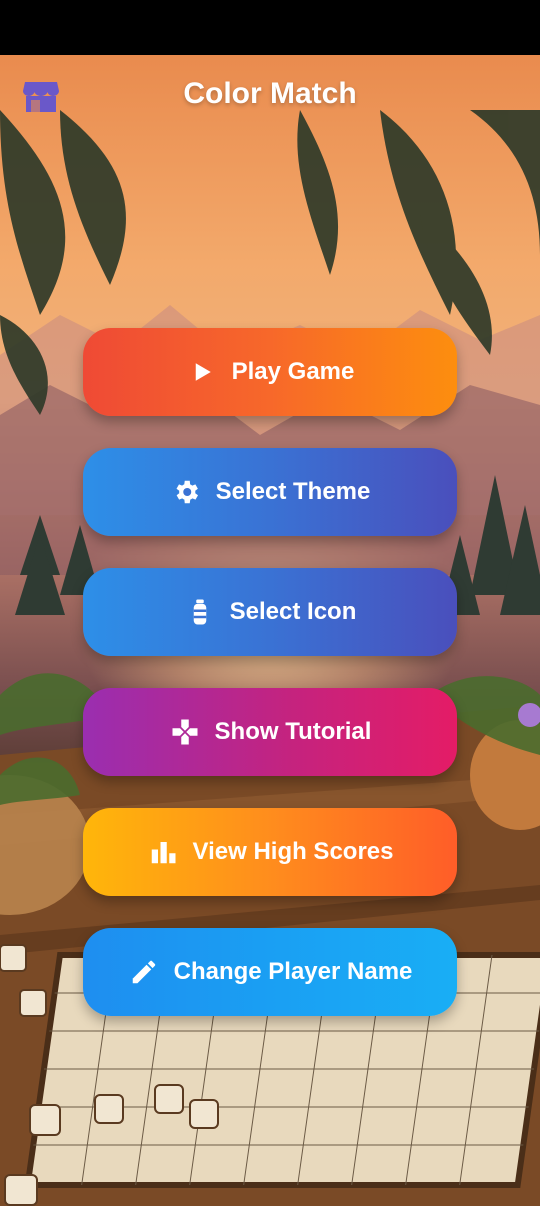 This screenshot has width=540, height=1206. Describe the element at coordinates (202, 372) in the screenshot. I see `play-icon` at that location.